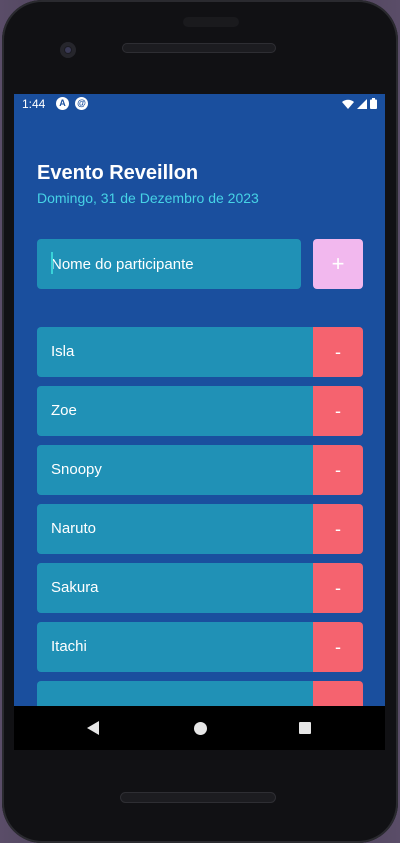 This screenshot has height=843, width=400. I want to click on bottom-speaker-grille, so click(198, 797).